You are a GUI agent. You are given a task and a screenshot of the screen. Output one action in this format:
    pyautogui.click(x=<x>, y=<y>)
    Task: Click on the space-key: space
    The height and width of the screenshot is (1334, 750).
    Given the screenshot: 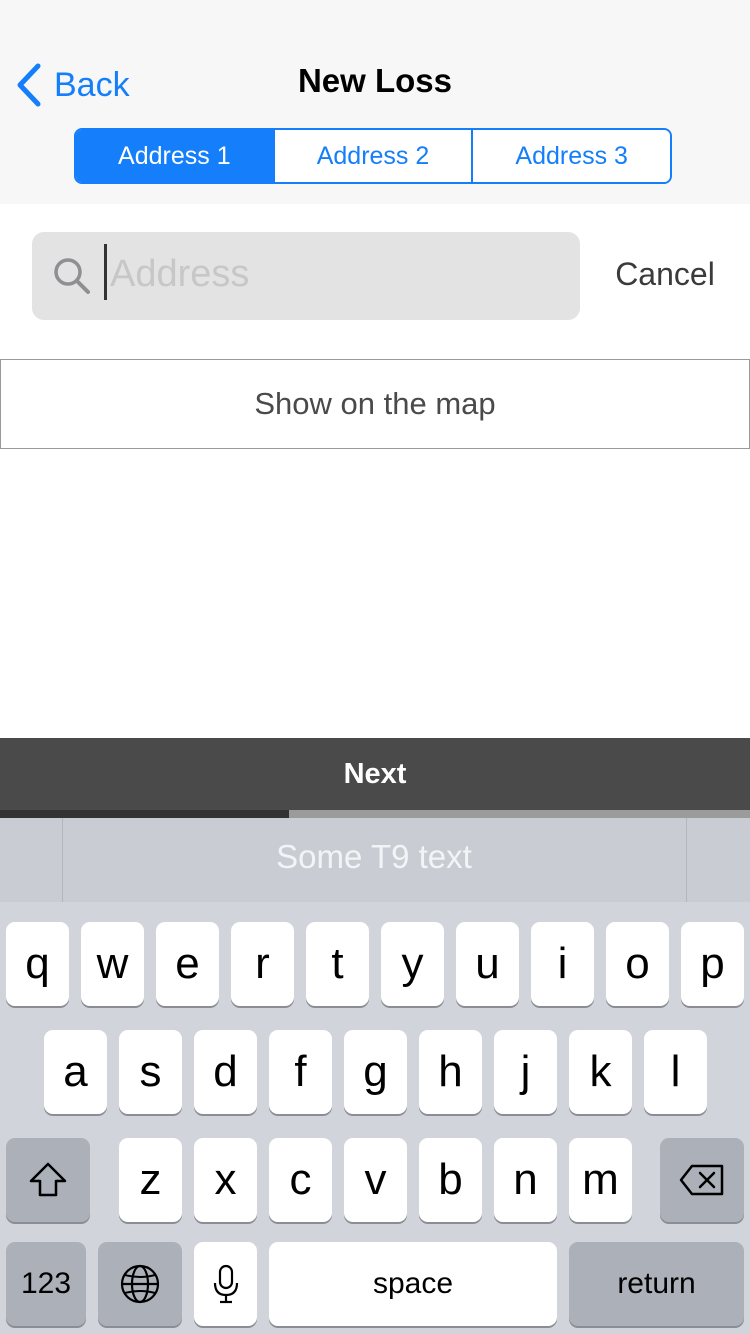 What is the action you would take?
    pyautogui.click(x=413, y=1284)
    